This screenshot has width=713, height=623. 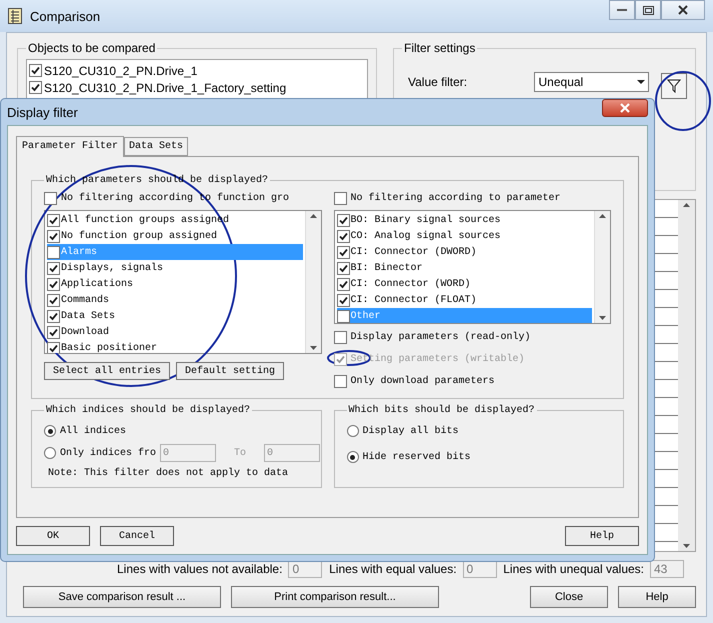 What do you see at coordinates (174, 268) in the screenshot?
I see `list-item: Displays, signals` at bounding box center [174, 268].